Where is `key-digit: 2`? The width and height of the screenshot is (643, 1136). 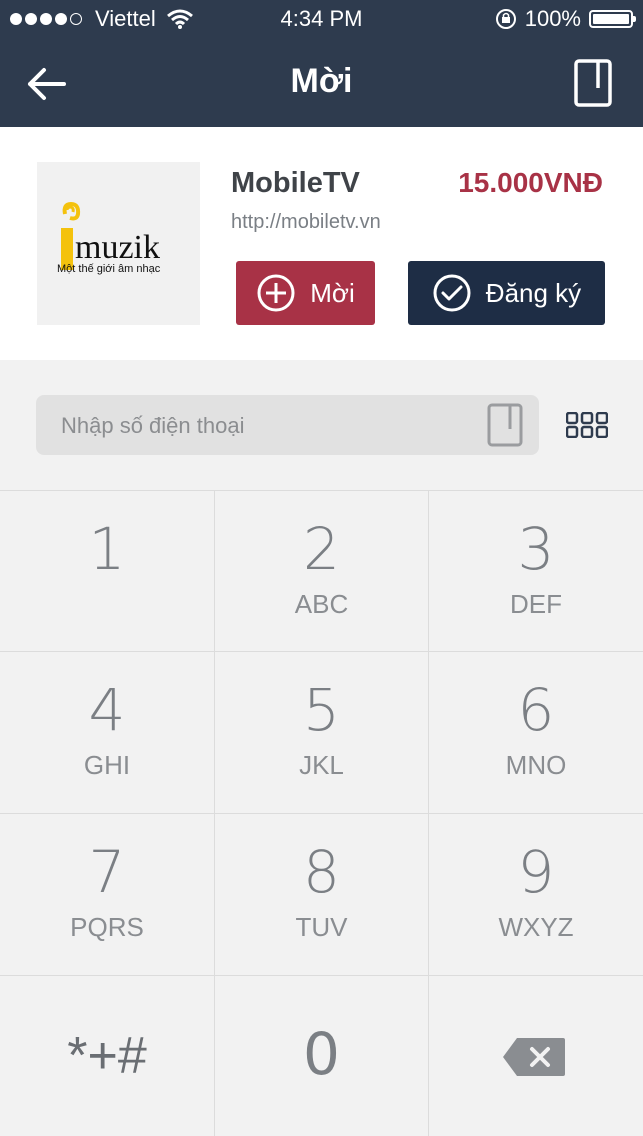 key-digit: 2 is located at coordinates (321, 549).